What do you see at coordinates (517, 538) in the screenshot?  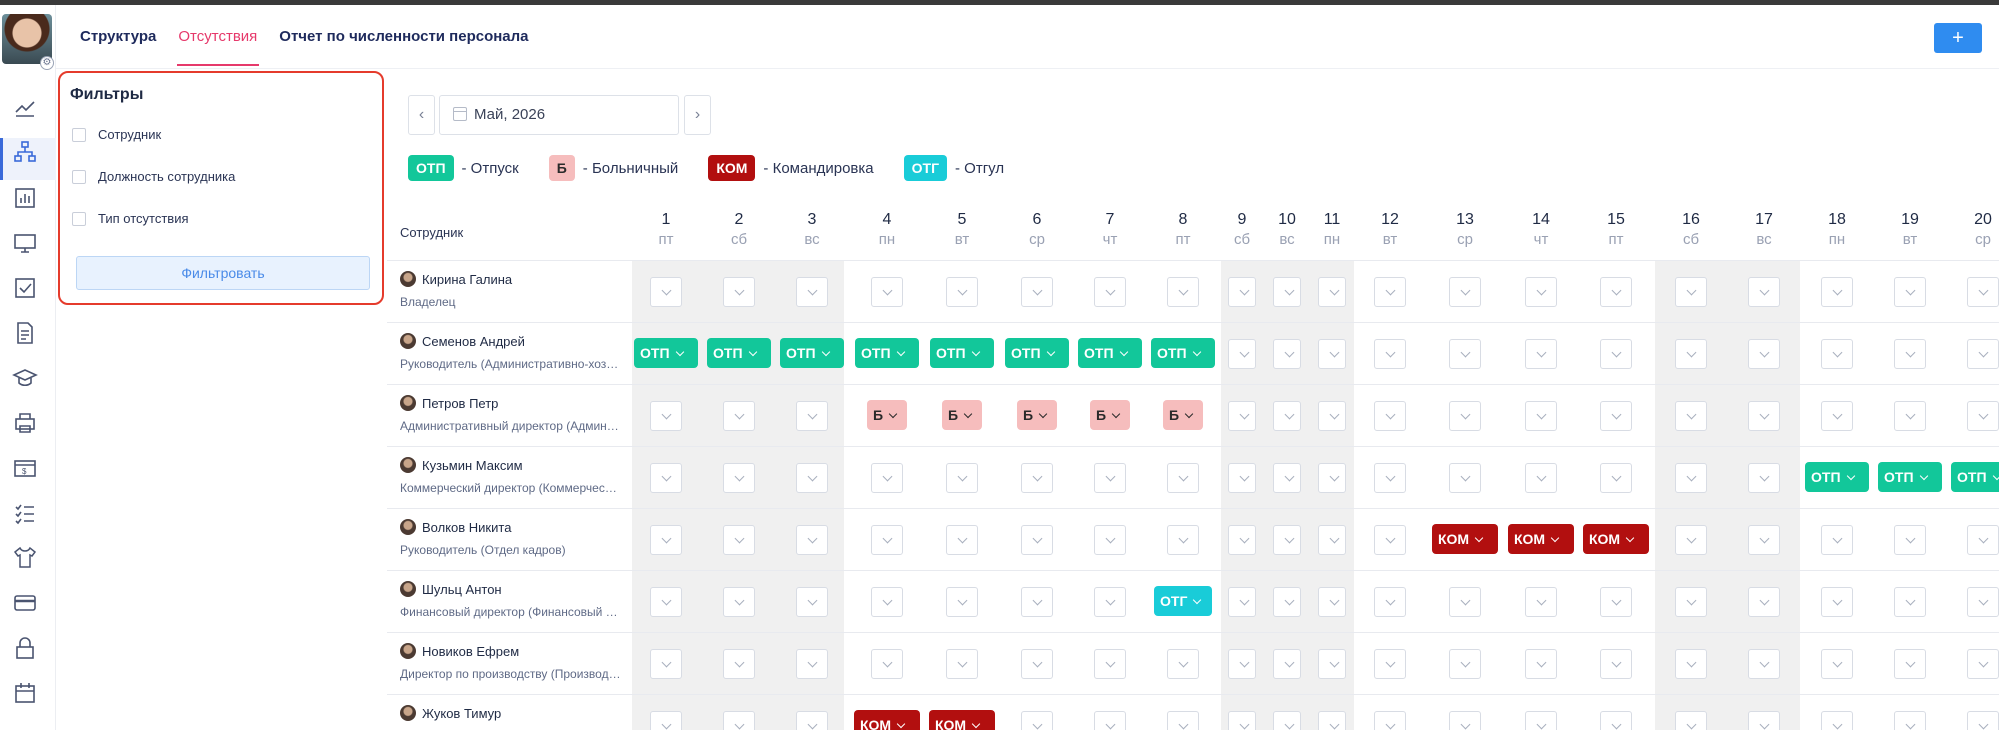 I see `employee-cell: Волков Никита Руководитель (Отдел кадров)` at bounding box center [517, 538].